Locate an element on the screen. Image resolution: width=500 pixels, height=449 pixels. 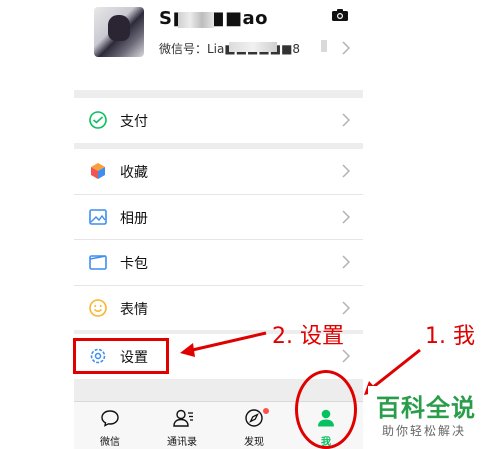
menu-label-stickers: 表情 is located at coordinates (134, 309).